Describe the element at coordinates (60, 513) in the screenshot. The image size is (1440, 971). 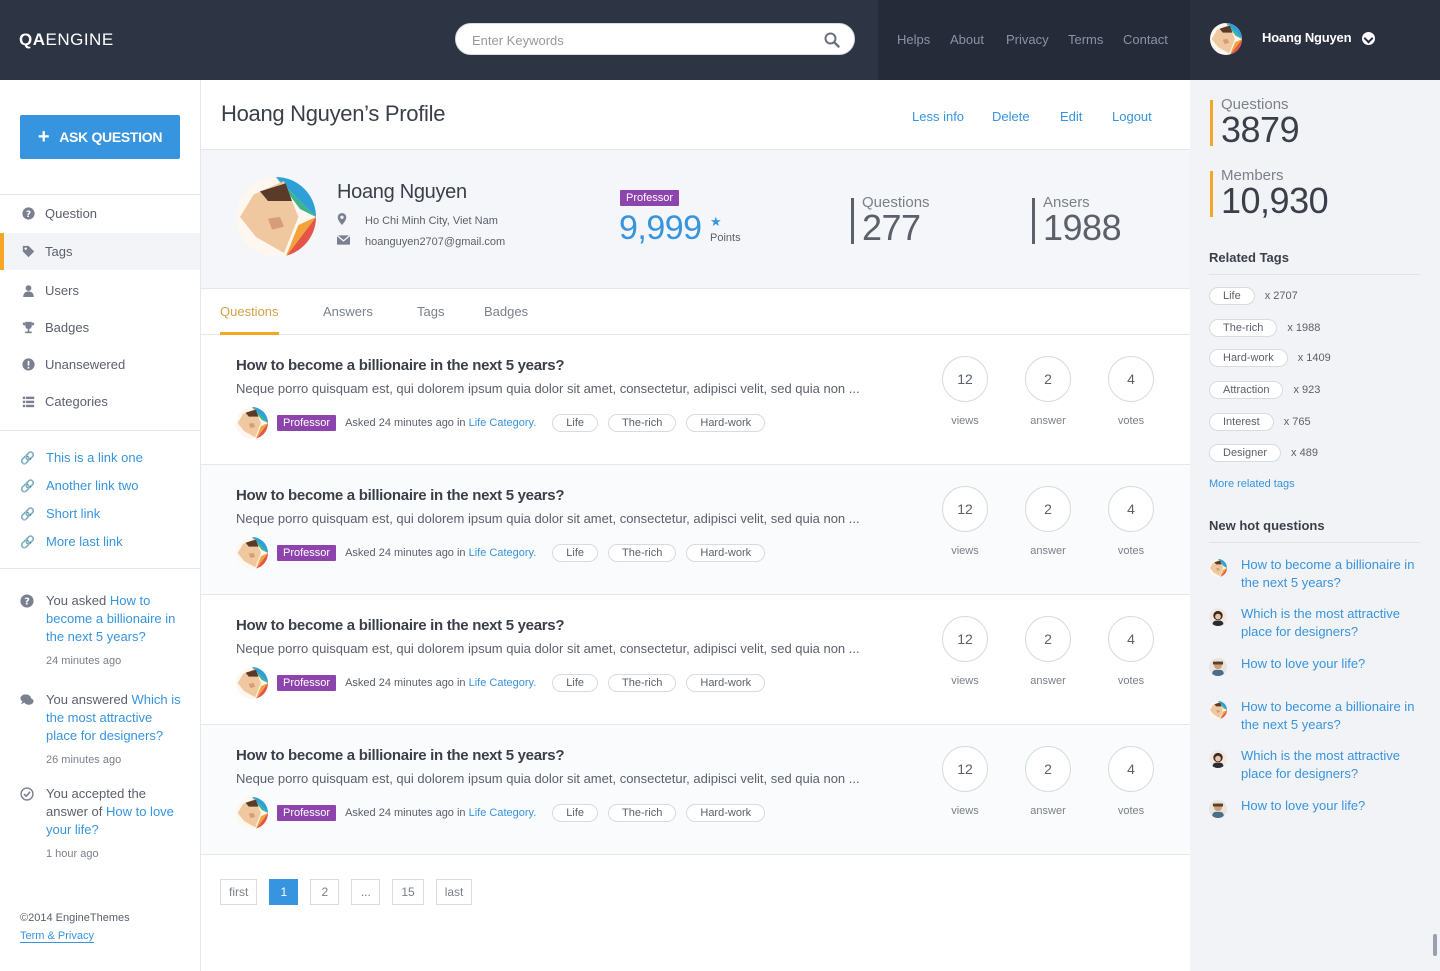
I see `sidebar-link-short: 🔗 Short link` at that location.